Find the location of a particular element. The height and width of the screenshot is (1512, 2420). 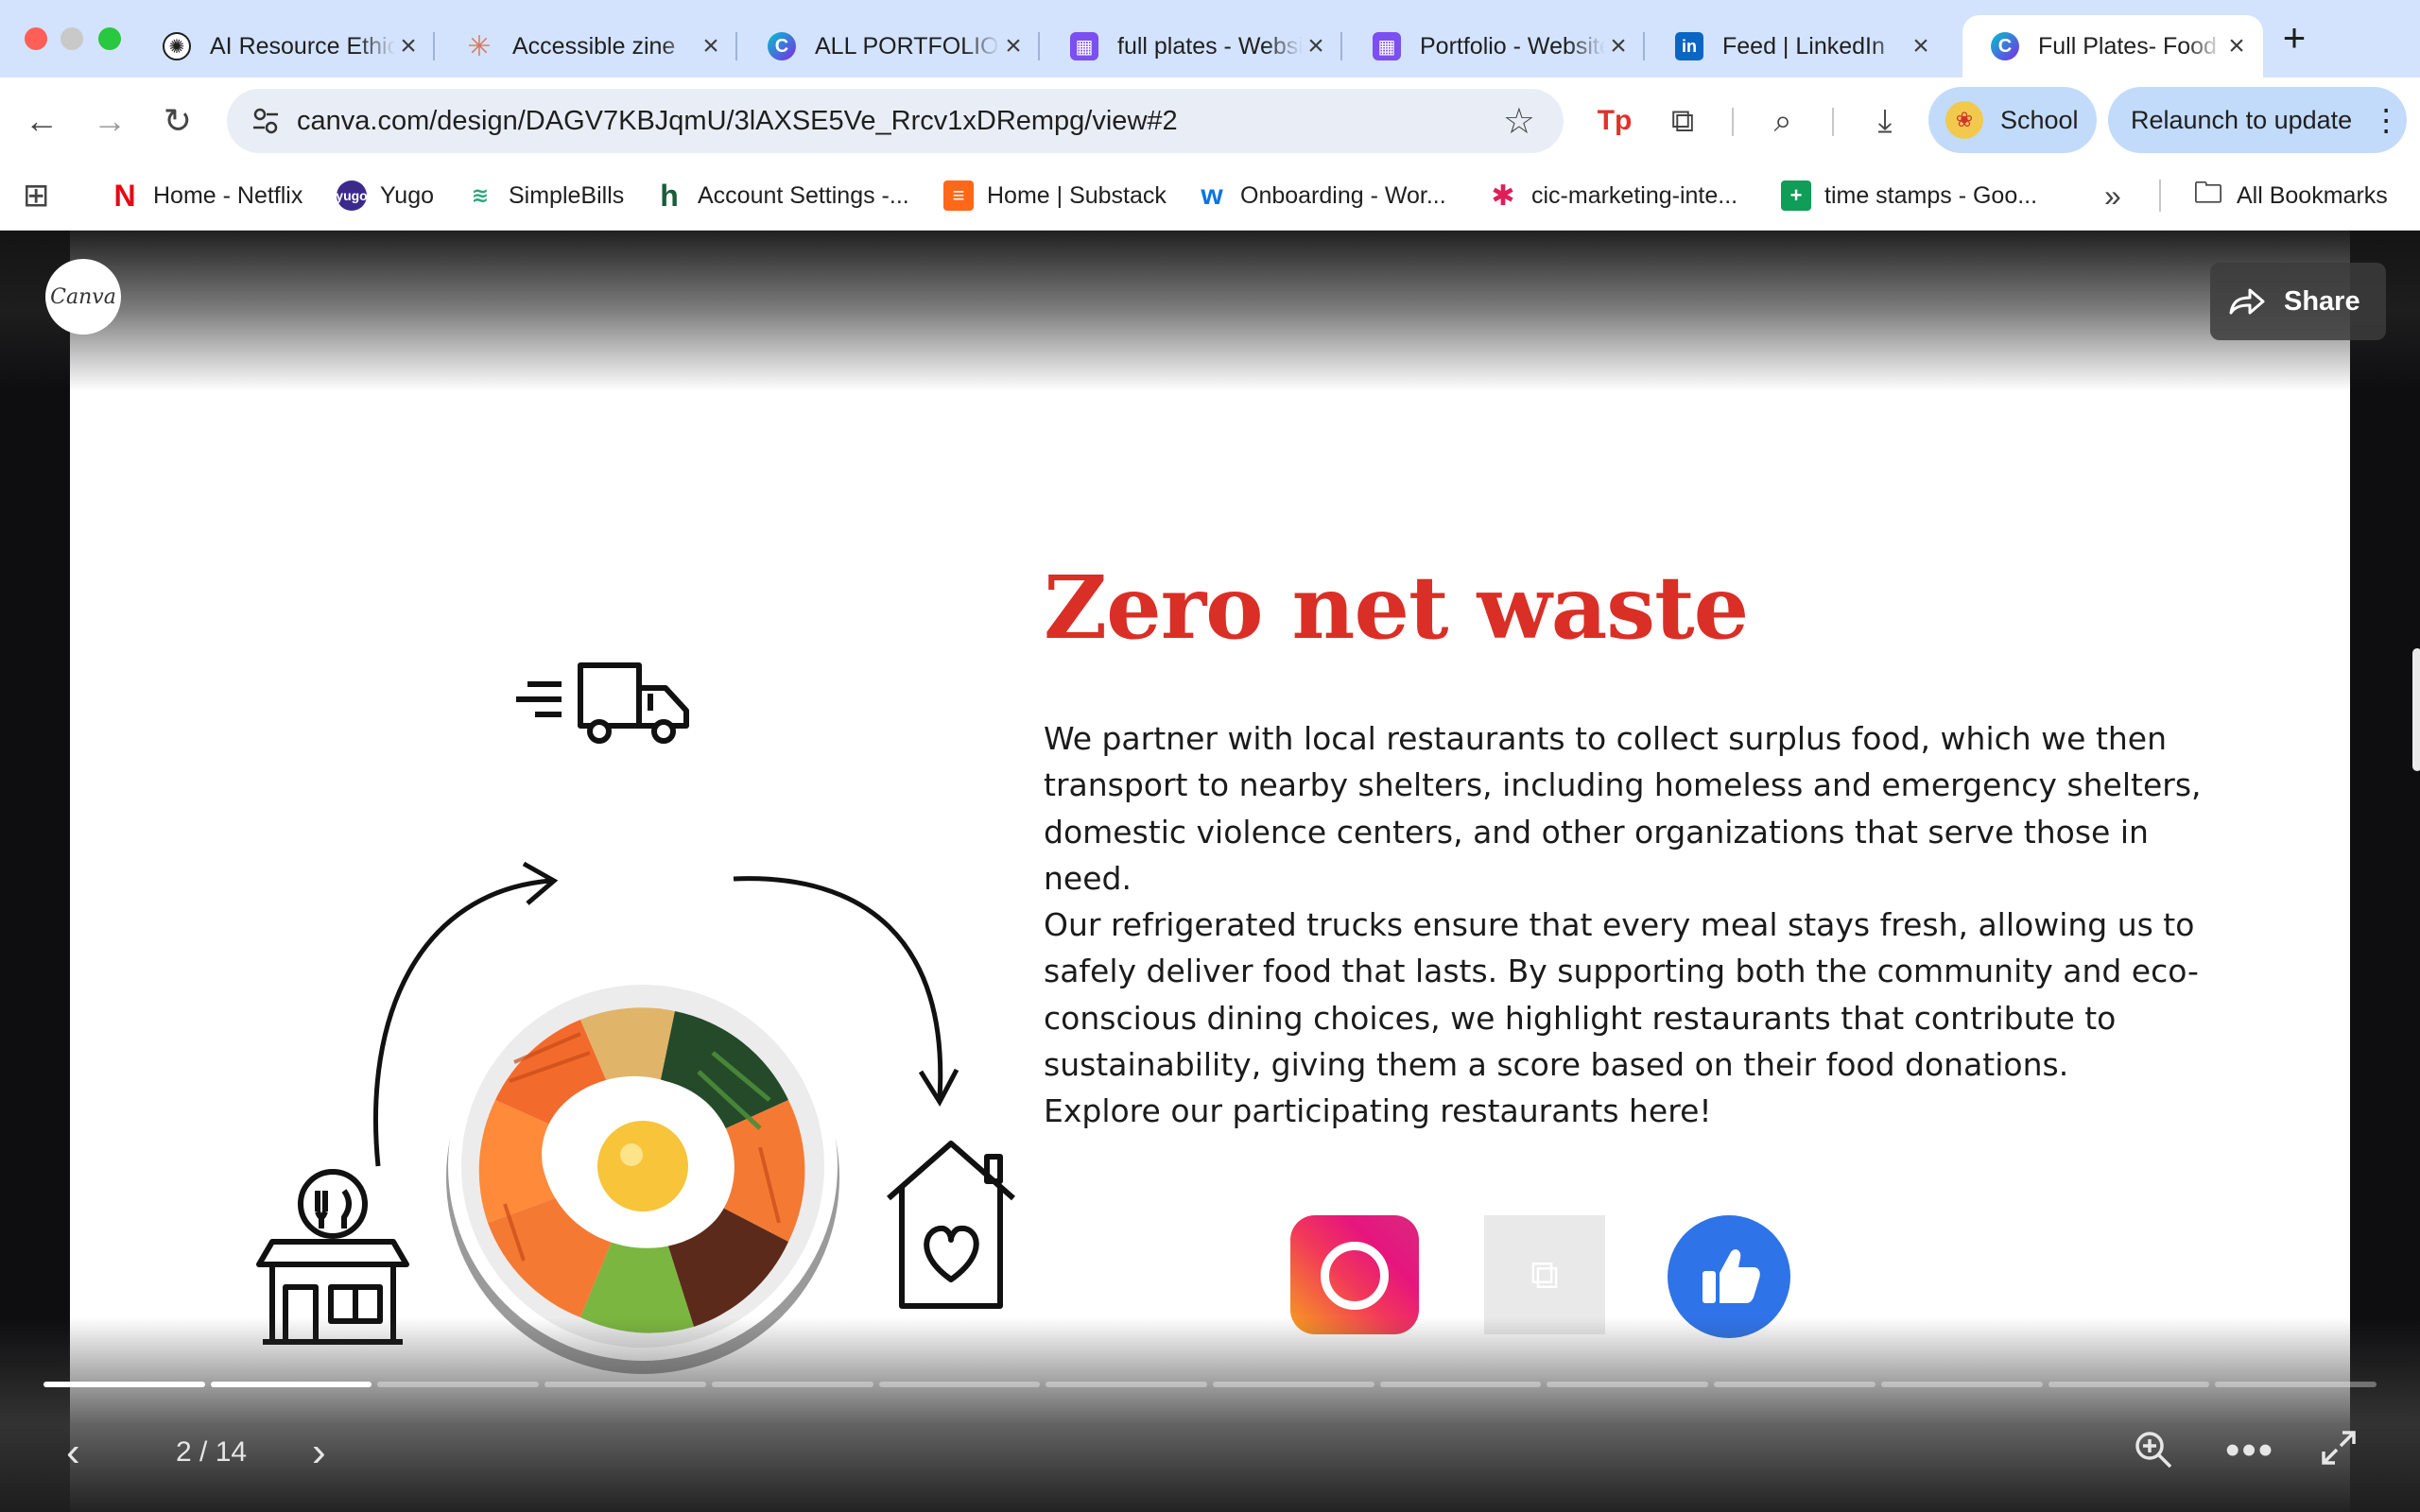

all-bookmarks-button: 🗀 All Bookmarks is located at coordinates (2290, 195).